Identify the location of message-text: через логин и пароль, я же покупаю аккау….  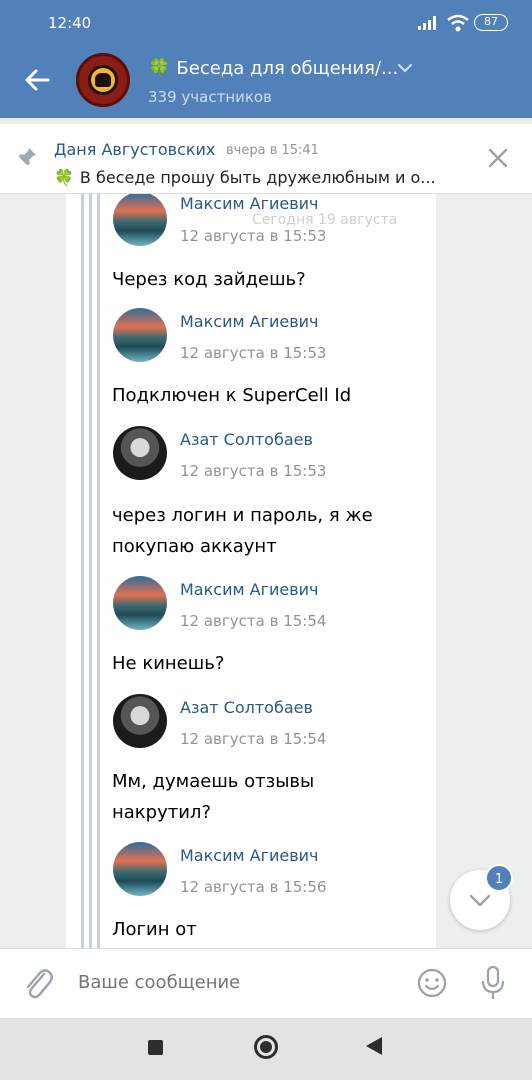
(242, 531).